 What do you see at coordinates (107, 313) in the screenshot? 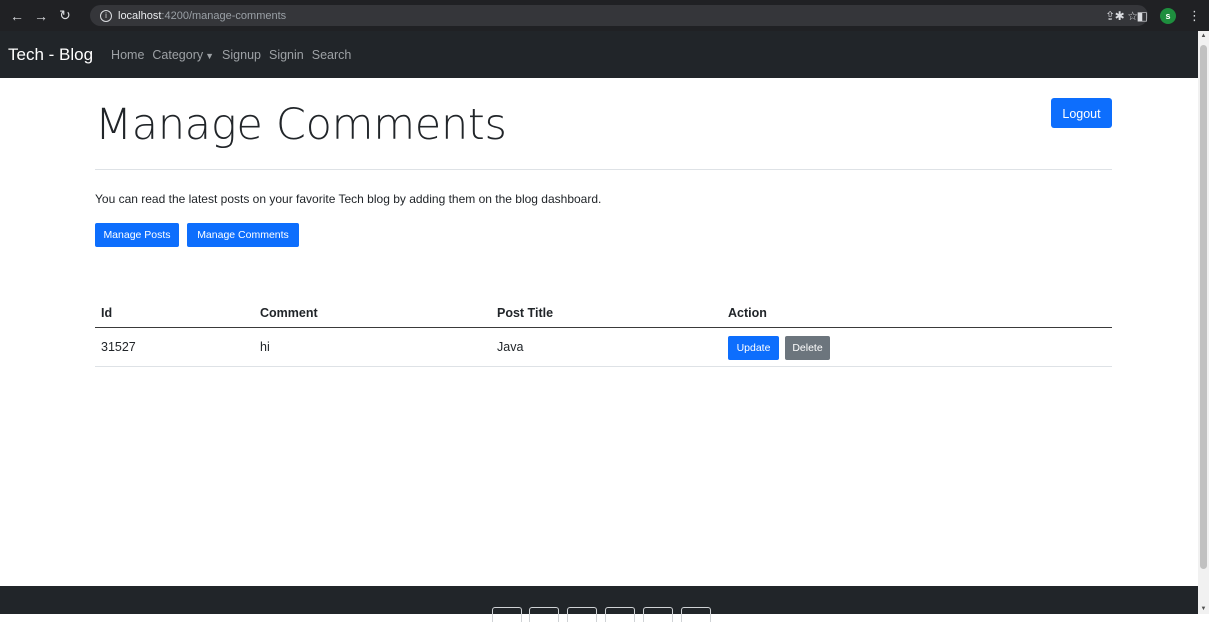
I see `column-header-id: Id` at bounding box center [107, 313].